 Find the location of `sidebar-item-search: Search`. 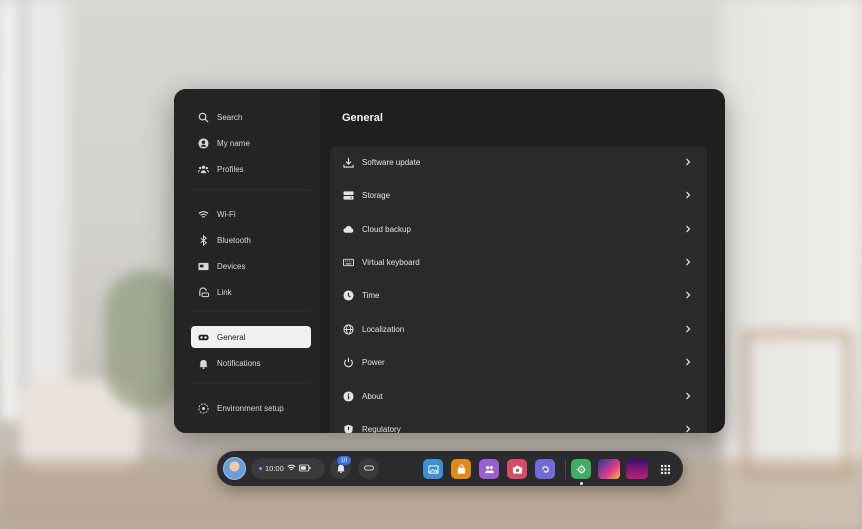

sidebar-item-search: Search is located at coordinates (251, 117).